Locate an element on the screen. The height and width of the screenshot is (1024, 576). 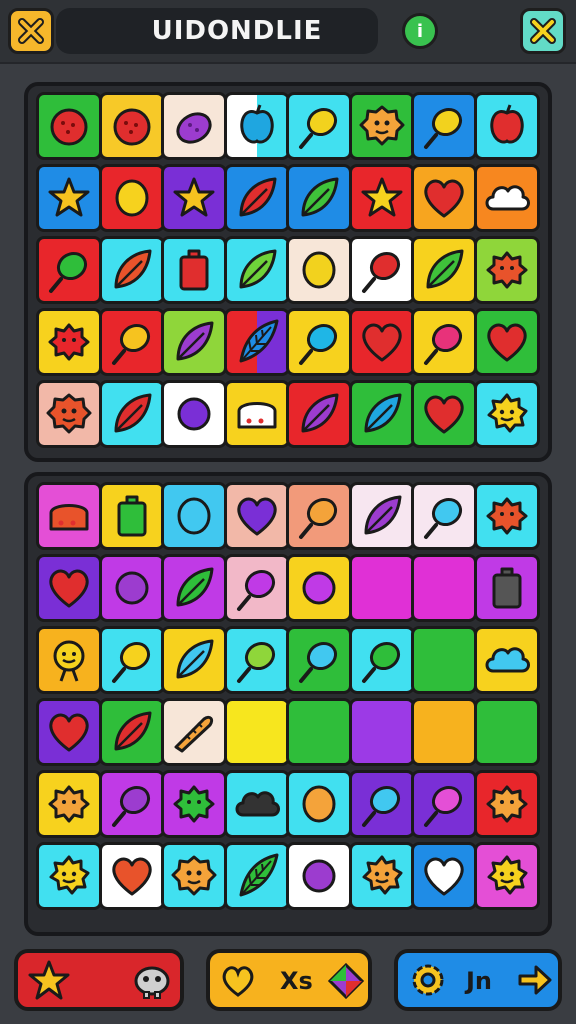
tile-r6-c7 is located at coordinates (444, 876).